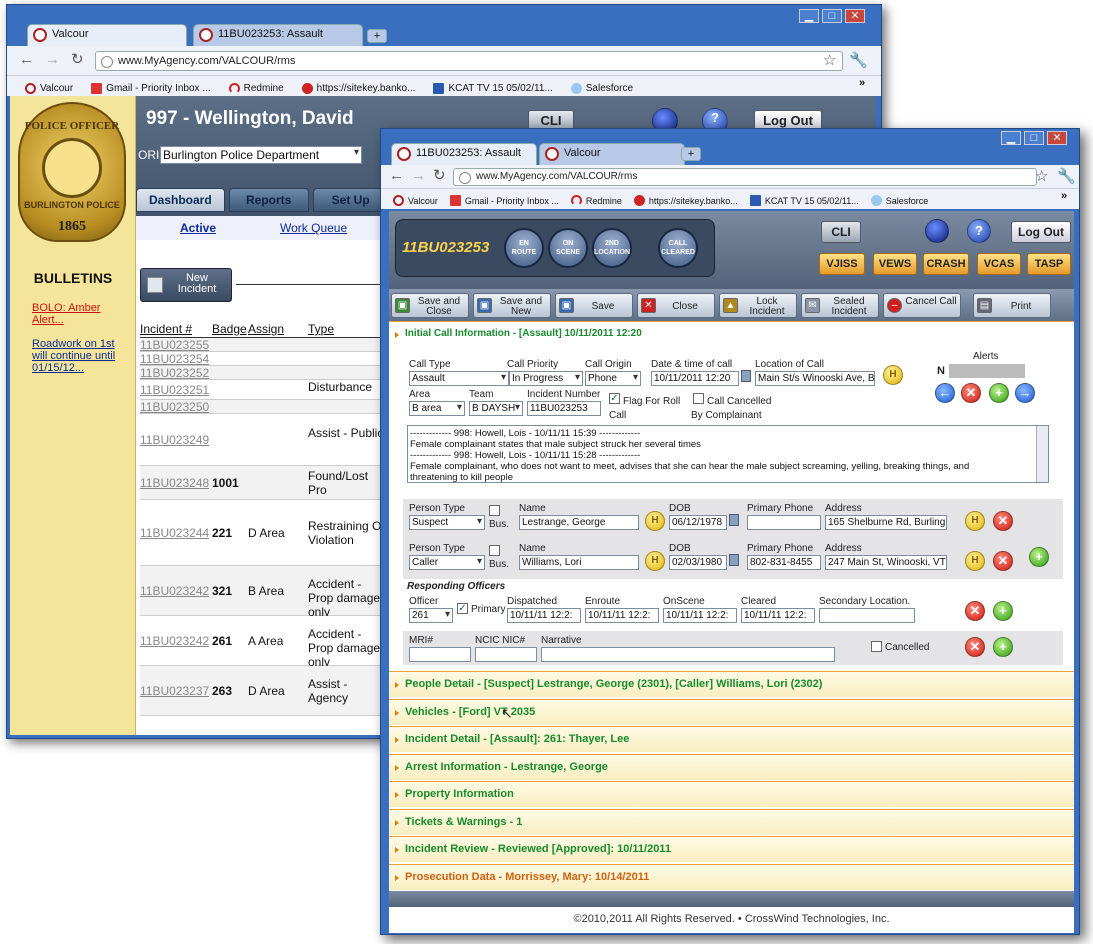 The image size is (1093, 944). Describe the element at coordinates (431, 615) in the screenshot. I see `officer-select: 261` at that location.